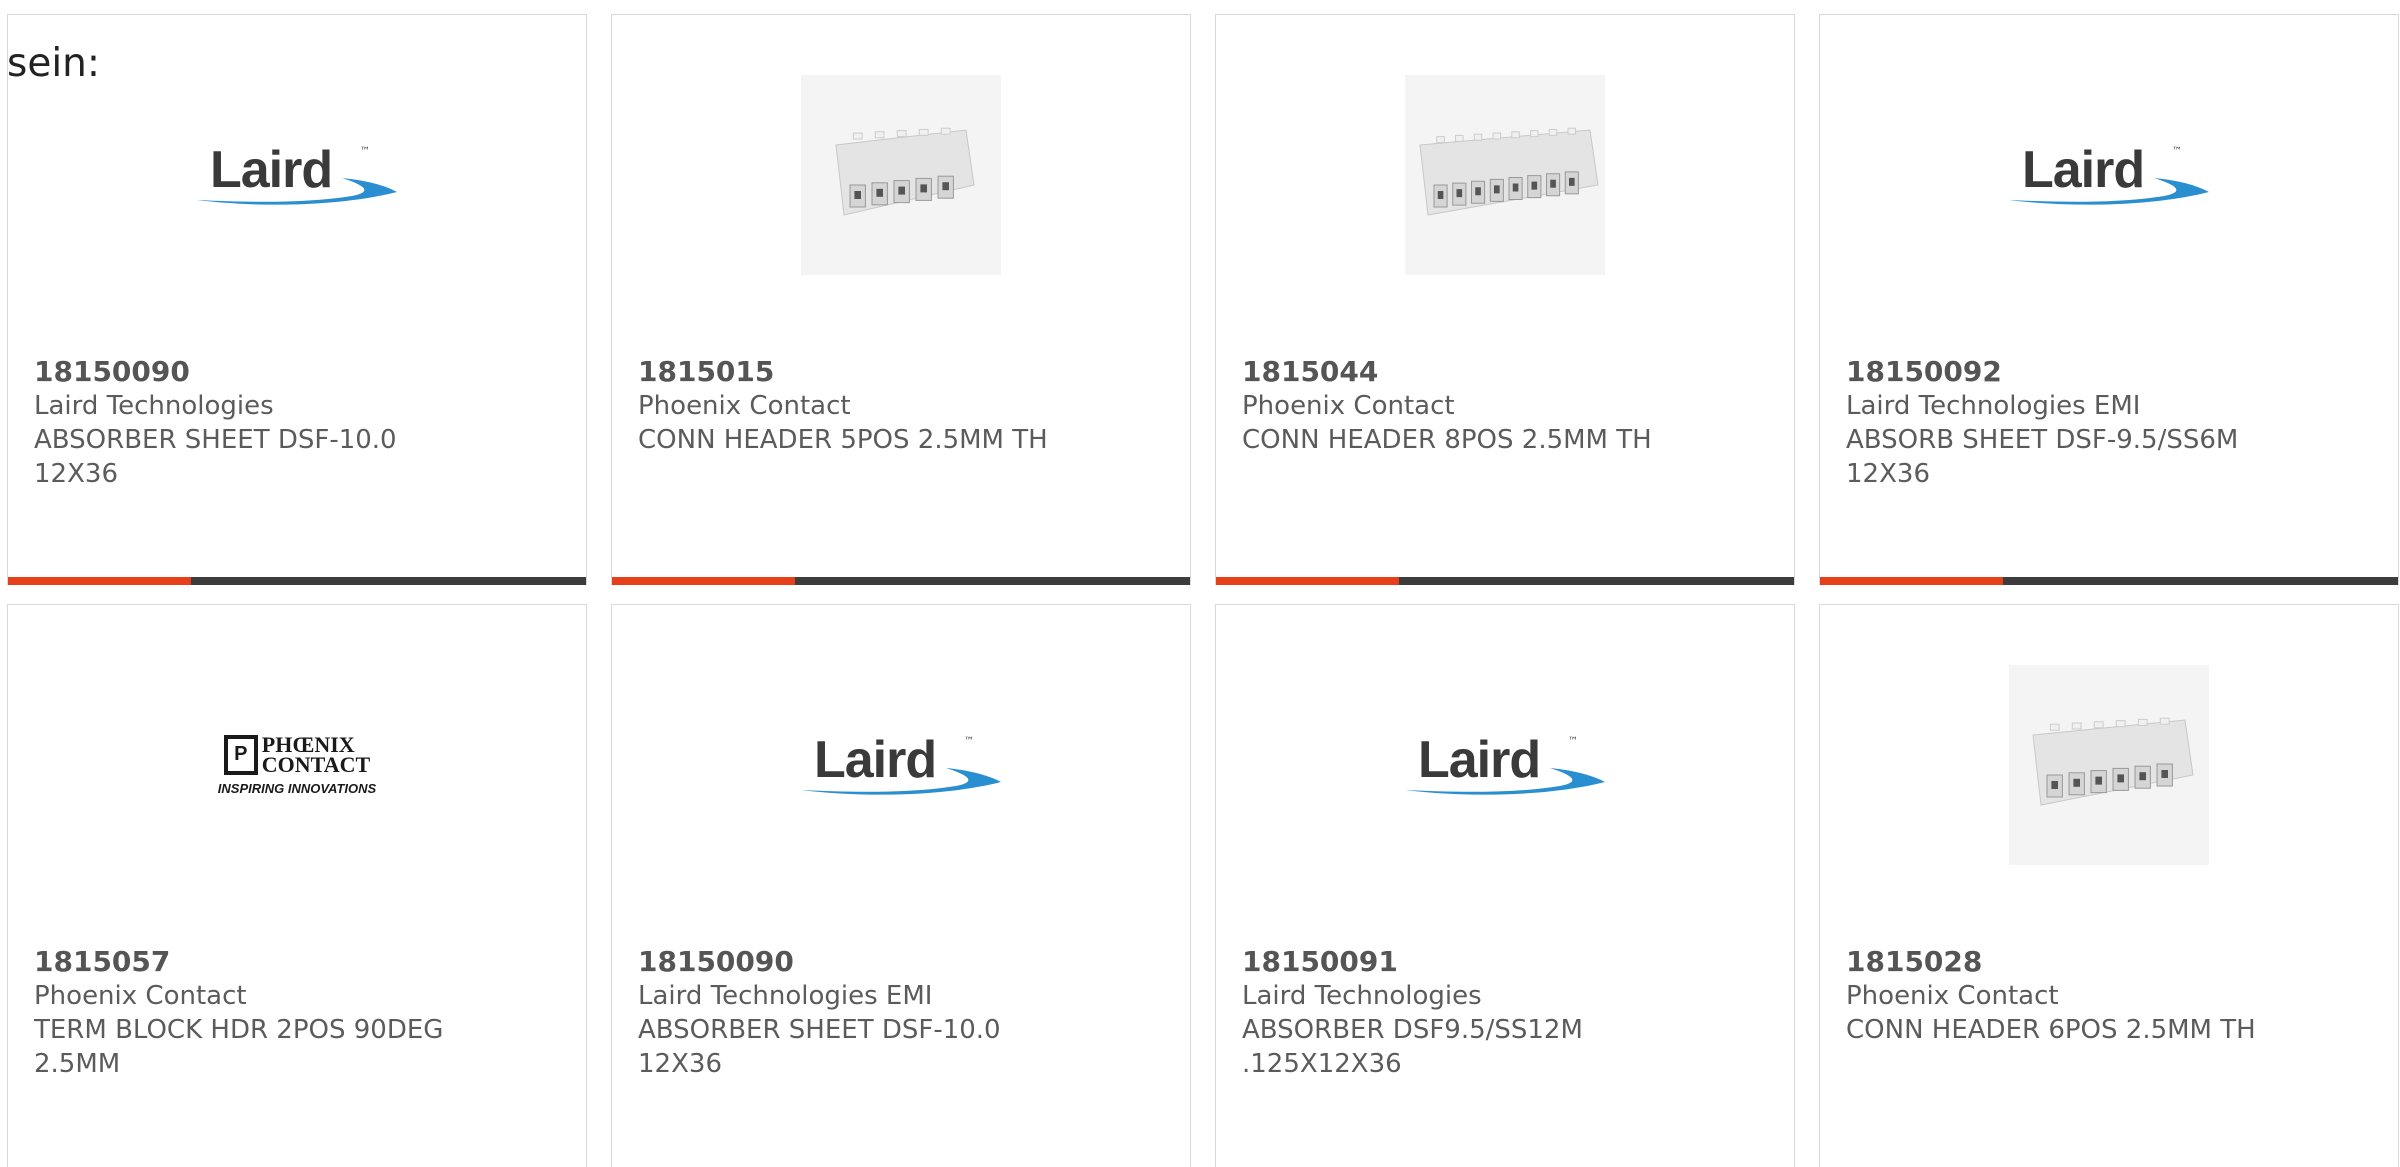 This screenshot has height=1167, width=2400. I want to click on phoenix-logo-names: PHŒNIX CONTACT, so click(316, 755).